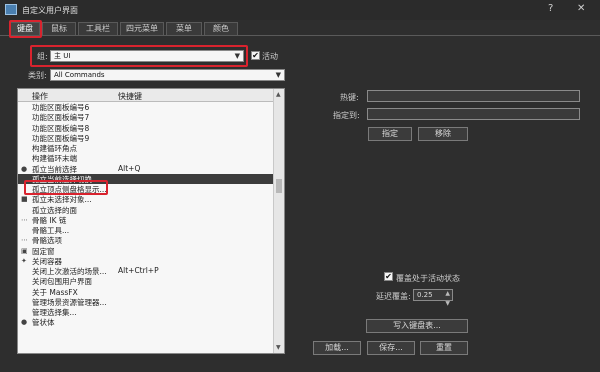 The width and height of the screenshot is (600, 372). What do you see at coordinates (24, 199) in the screenshot?
I see `action-icon: ■` at bounding box center [24, 199].